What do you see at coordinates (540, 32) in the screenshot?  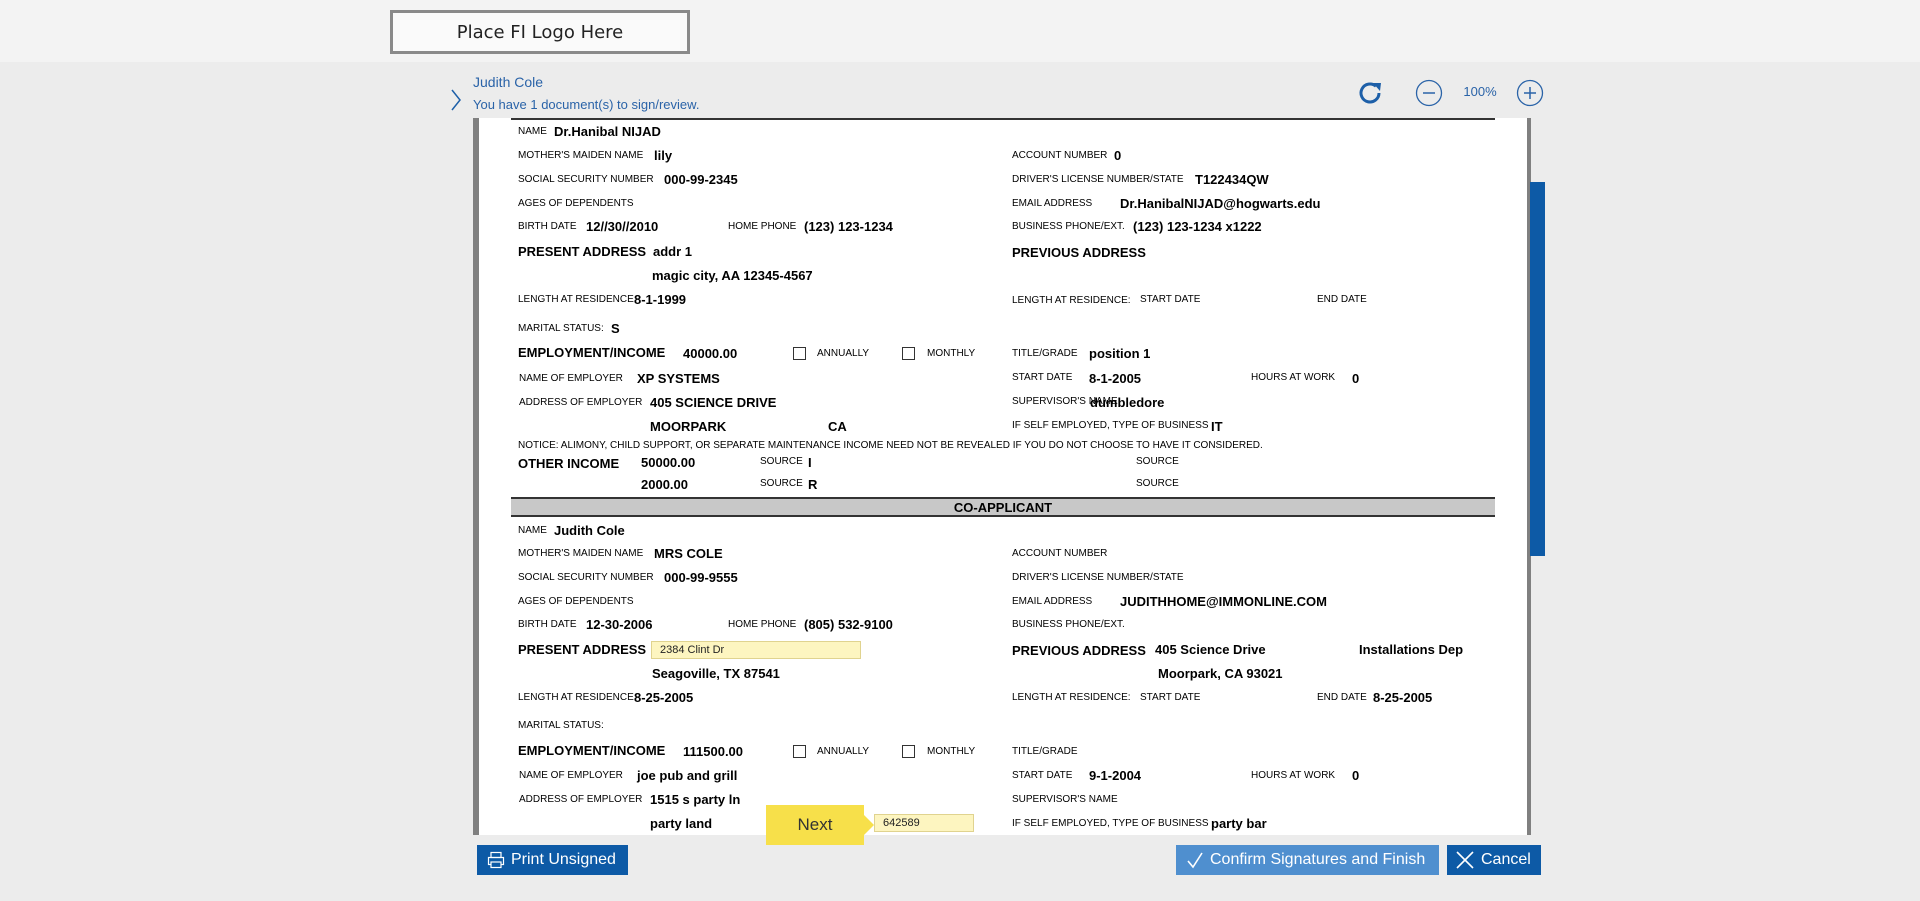 I see `logo-placeholder: Place FI Logo Here` at bounding box center [540, 32].